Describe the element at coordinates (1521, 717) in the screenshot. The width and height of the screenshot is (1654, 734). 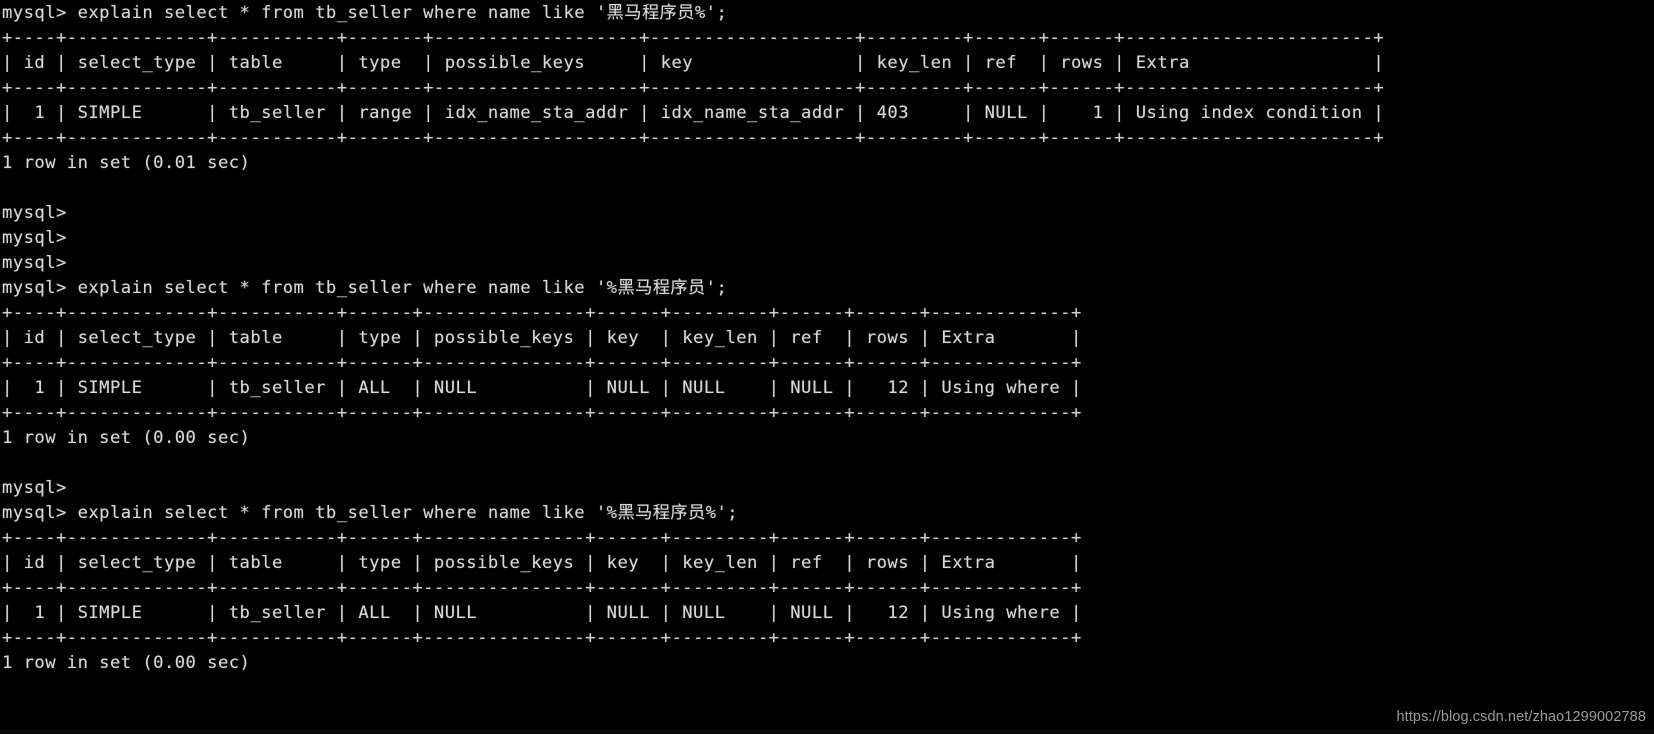
I see `csdn-watermark: https://blog.csdn.net/zhao1299002788` at that location.